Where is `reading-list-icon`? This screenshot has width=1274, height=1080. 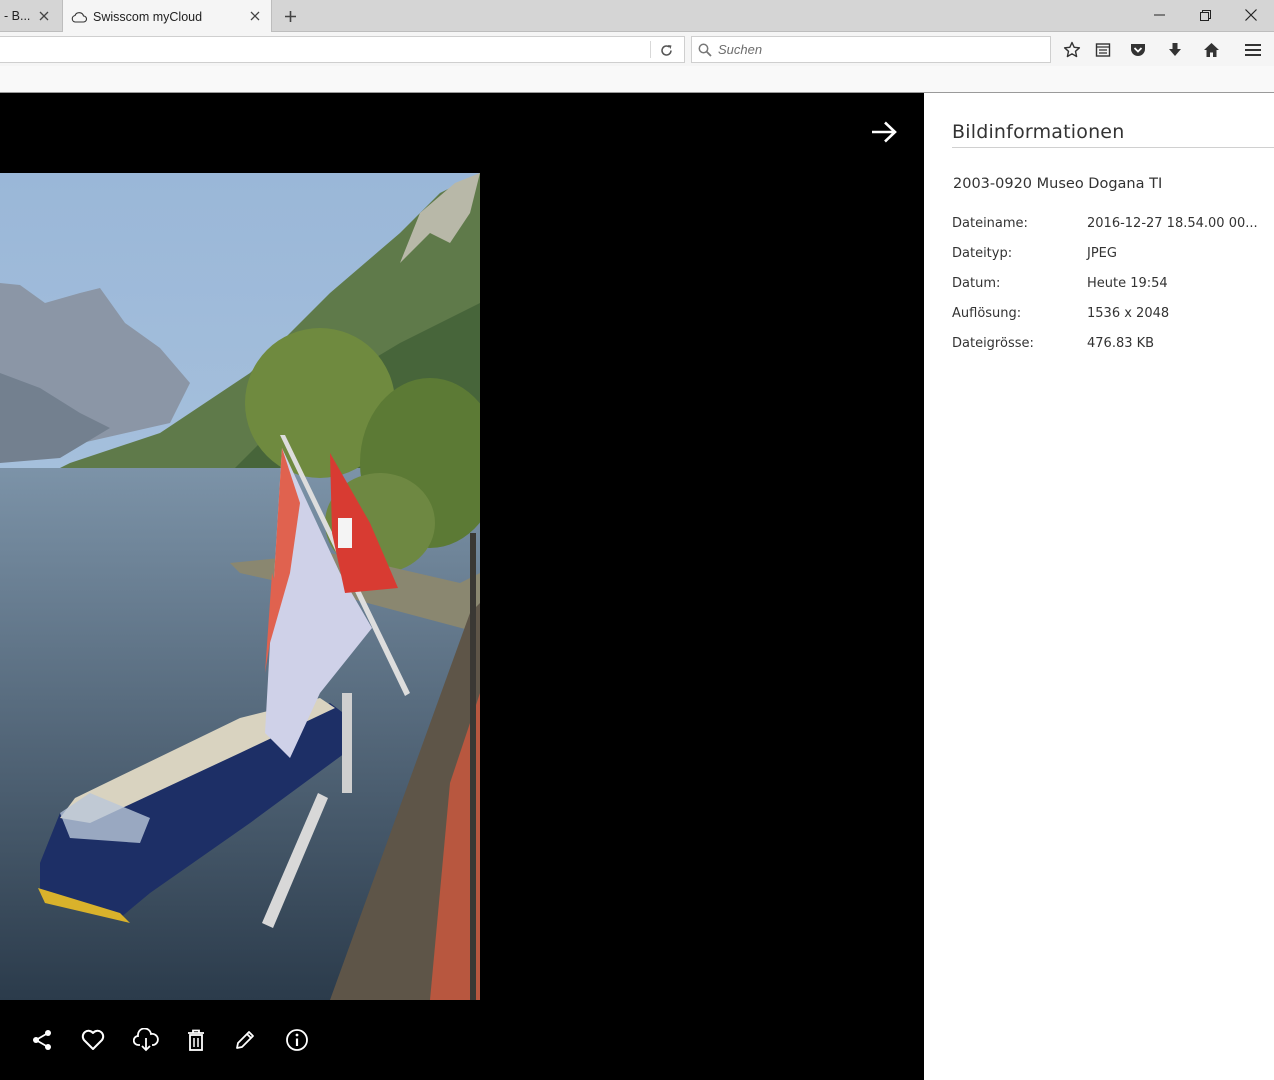
reading-list-icon is located at coordinates (1103, 50).